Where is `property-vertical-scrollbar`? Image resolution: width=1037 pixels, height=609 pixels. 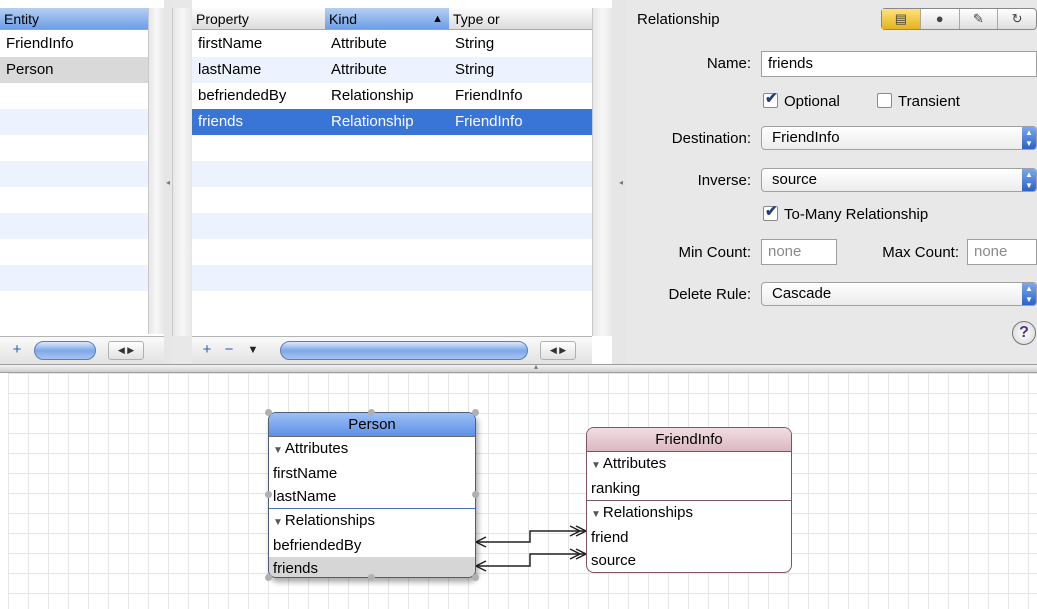
property-vertical-scrollbar is located at coordinates (602, 172).